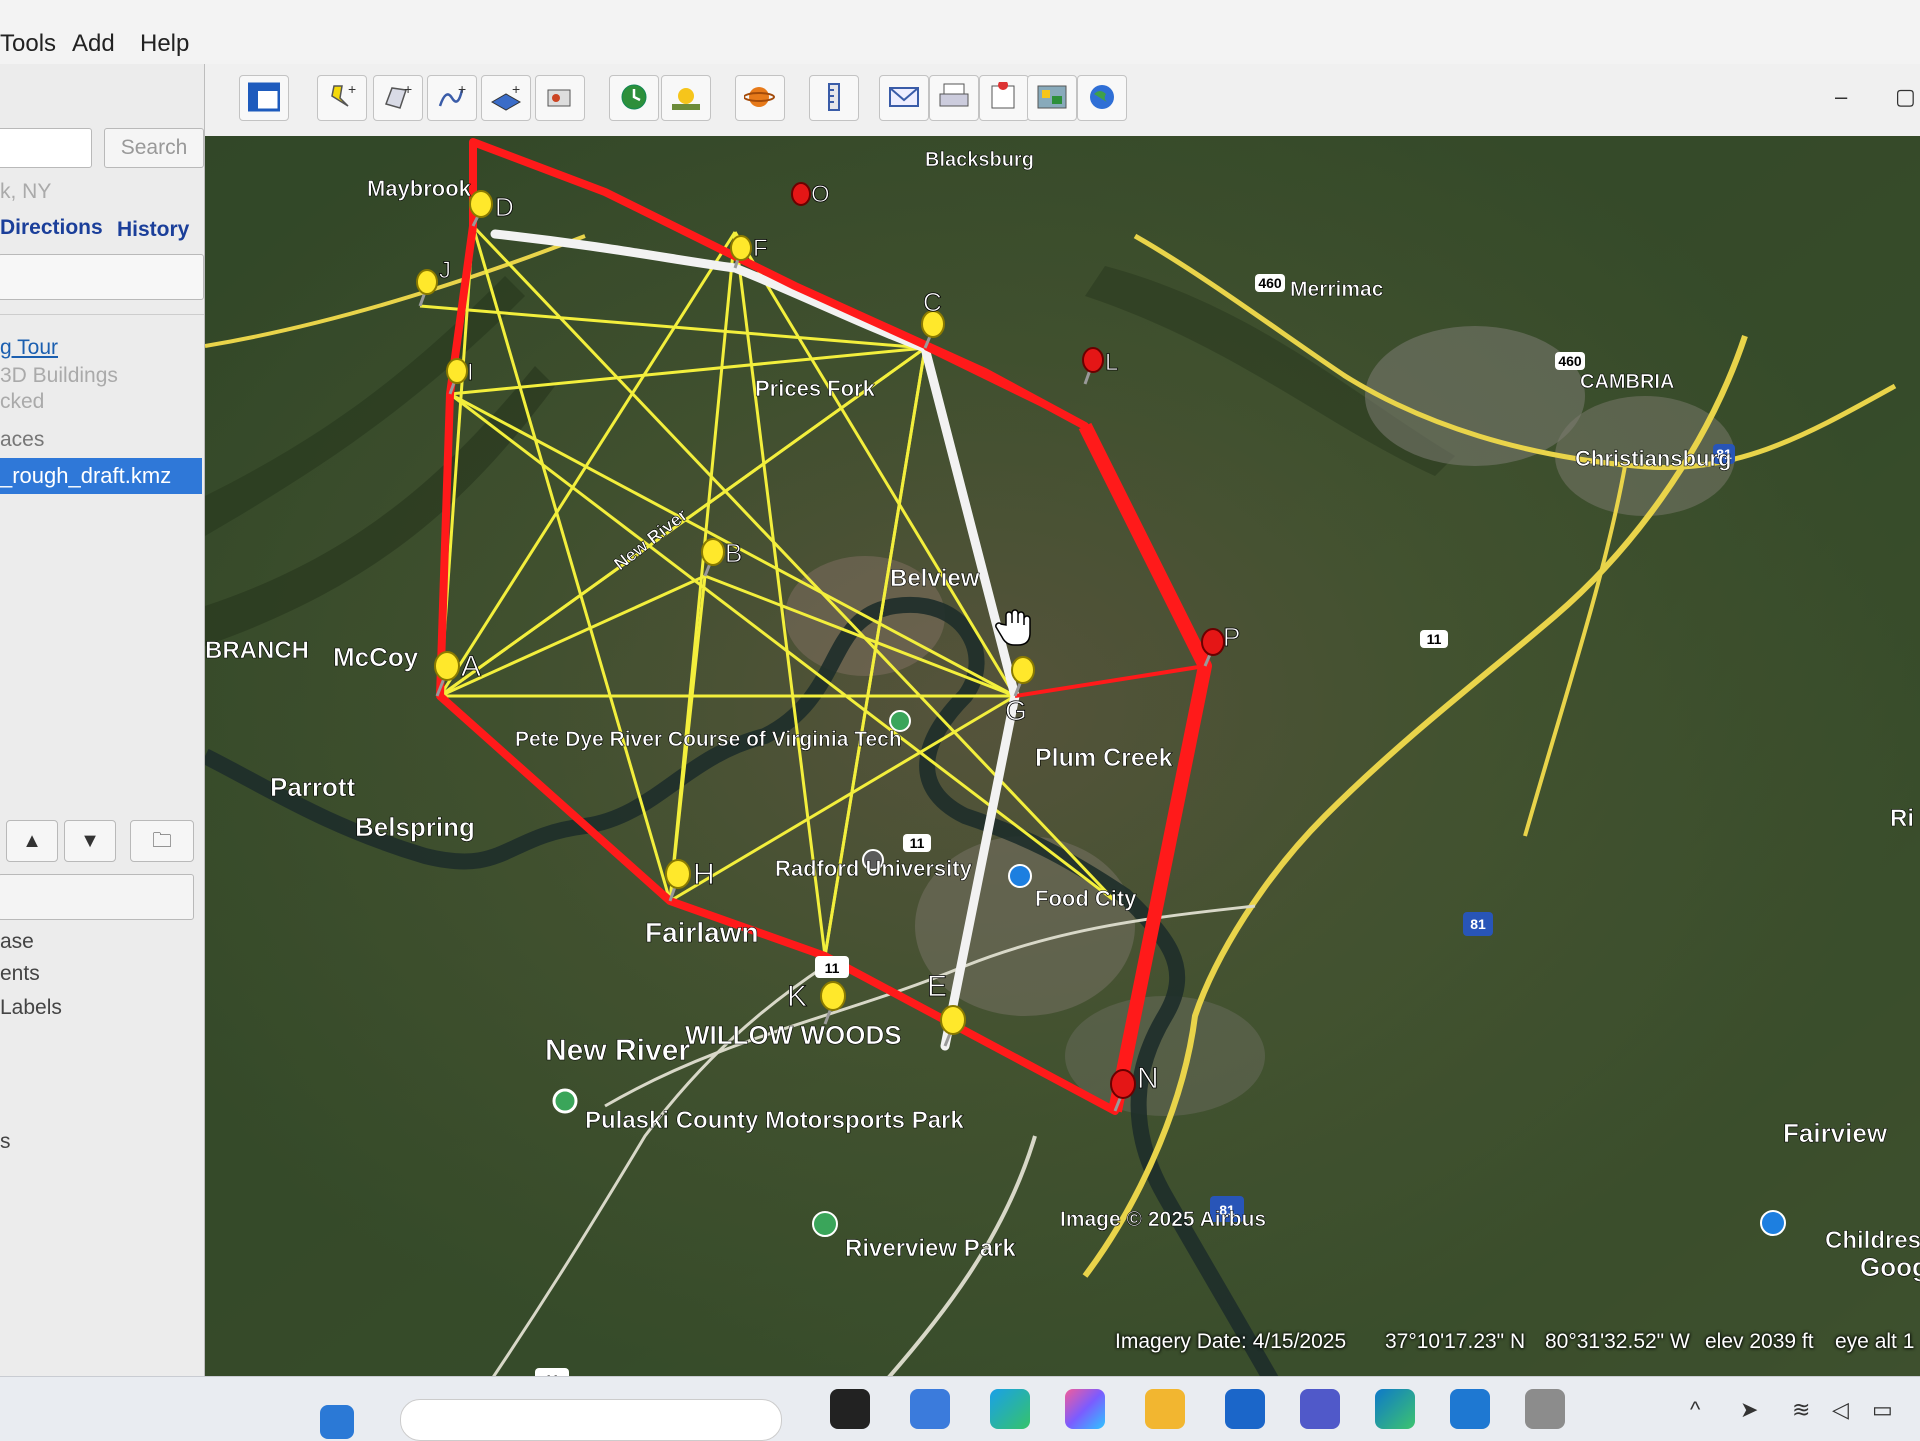 This screenshot has width=1920, height=1441. Describe the element at coordinates (1570, 361) in the screenshot. I see `us-460-shield: 460` at that location.